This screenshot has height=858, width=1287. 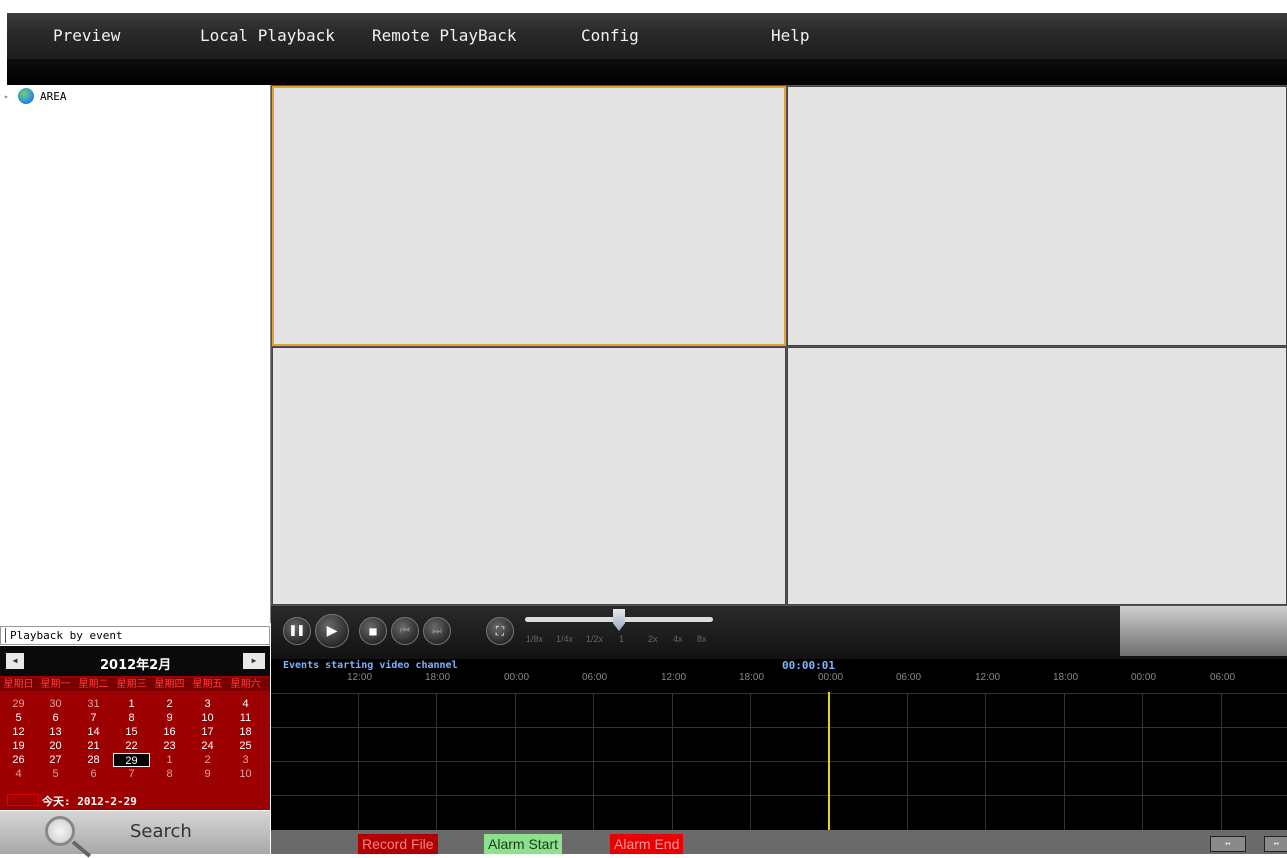 What do you see at coordinates (169, 684) in the screenshot?
I see `weekday-header: 星期四` at bounding box center [169, 684].